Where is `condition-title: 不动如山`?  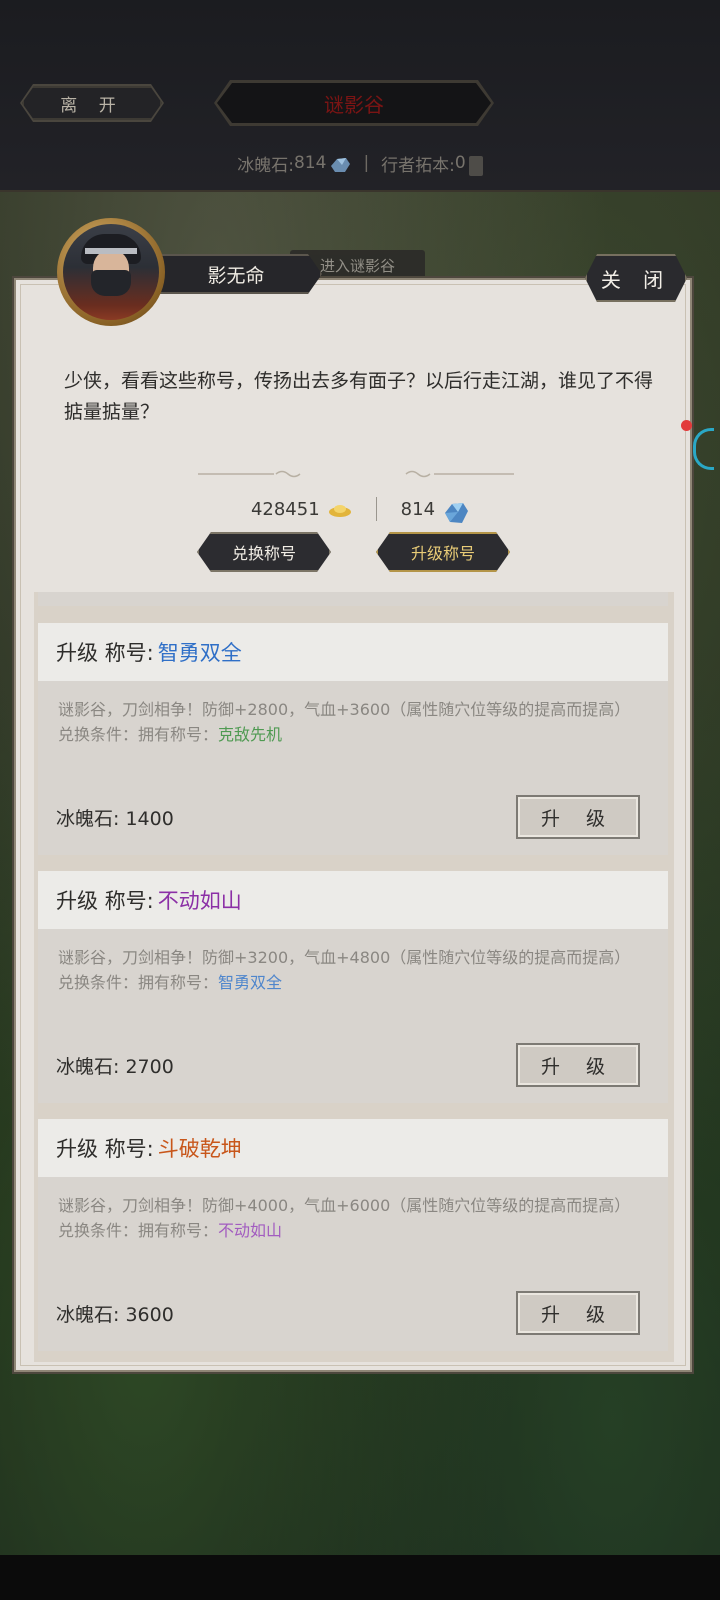 condition-title: 不动如山 is located at coordinates (250, 1230).